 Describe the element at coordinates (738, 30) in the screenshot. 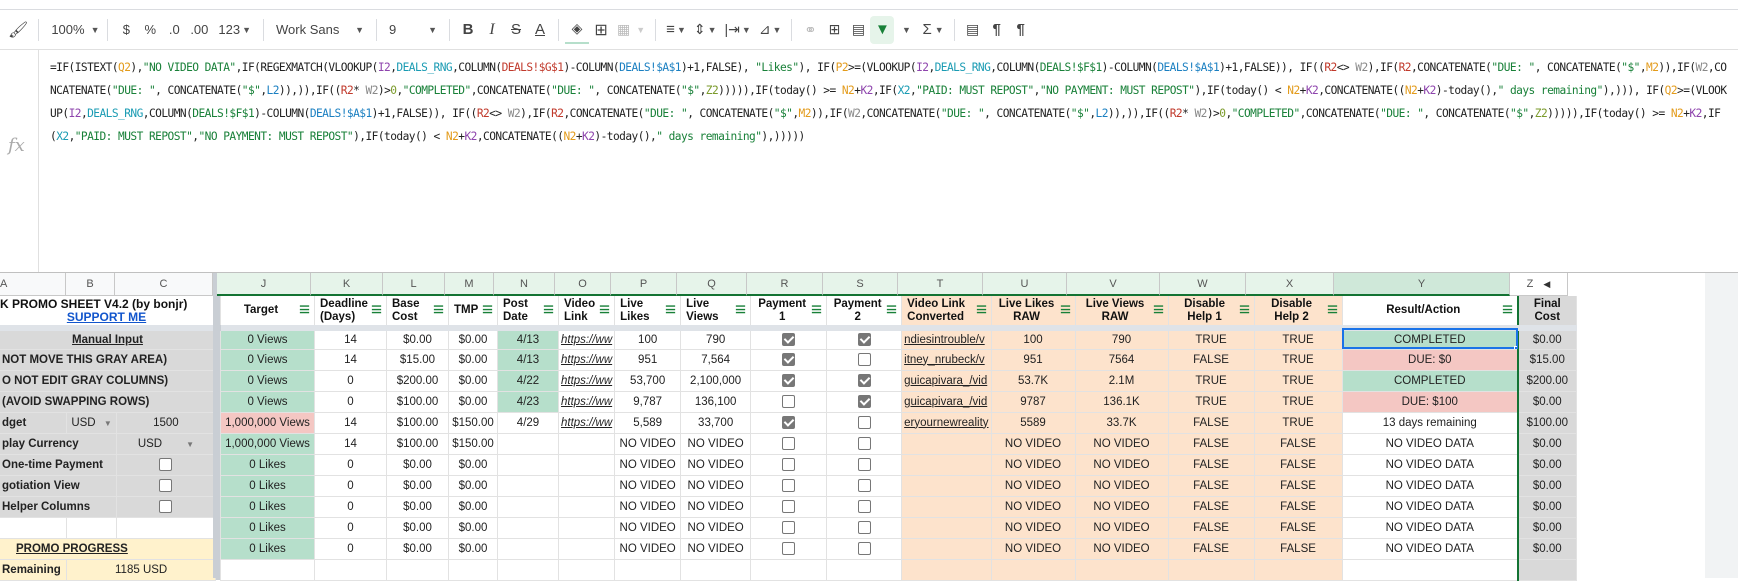

I see `text-wrap-icon: |⇥ ▼` at that location.